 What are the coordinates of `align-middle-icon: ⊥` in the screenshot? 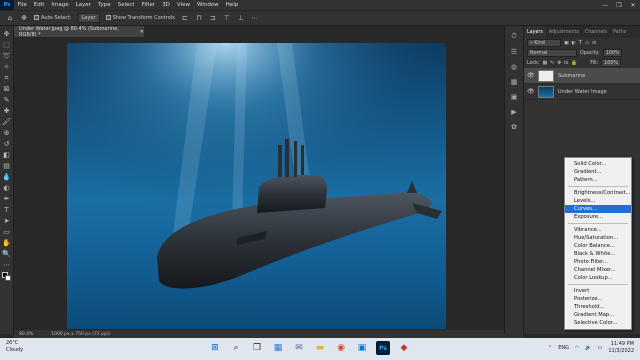 It's located at (241, 18).